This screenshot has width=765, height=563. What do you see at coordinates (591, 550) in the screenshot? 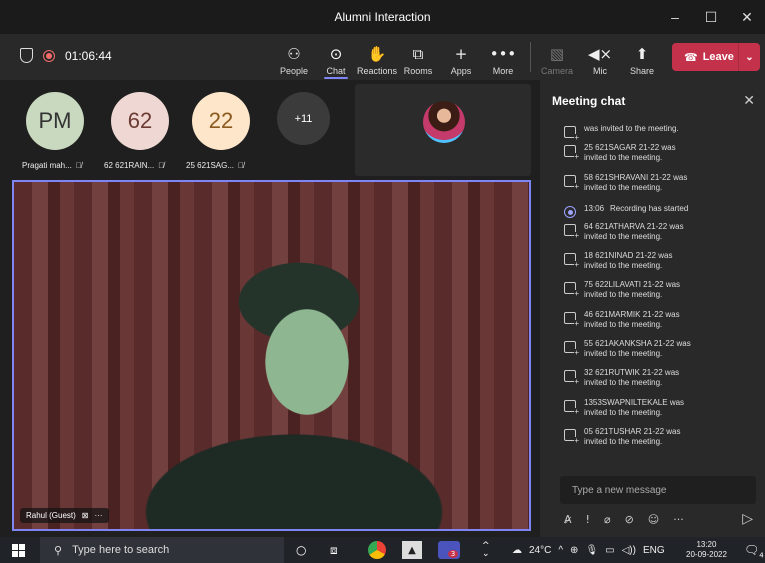
I see `microphone-icon: 🎙` at bounding box center [591, 550].